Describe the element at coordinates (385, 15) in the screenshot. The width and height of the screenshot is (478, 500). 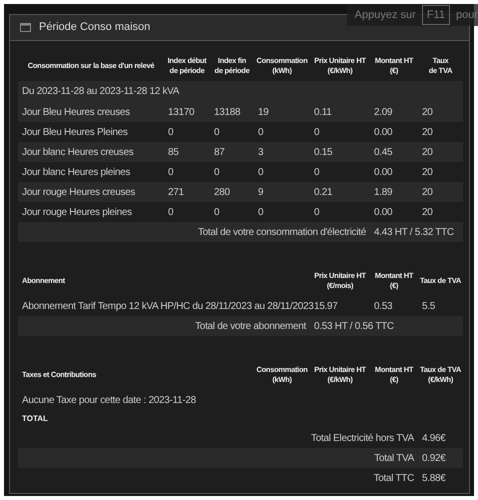
I see `hint-text: Appuyez sur` at that location.